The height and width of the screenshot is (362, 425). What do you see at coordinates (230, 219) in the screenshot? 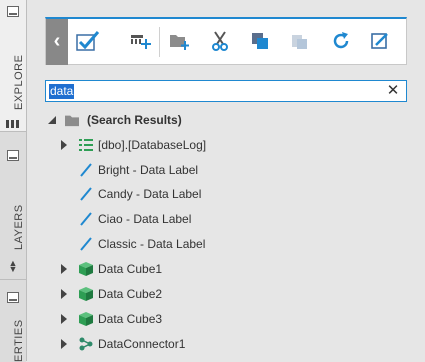
I see `tree-item-ciao: Ciao - Data Label` at bounding box center [230, 219].